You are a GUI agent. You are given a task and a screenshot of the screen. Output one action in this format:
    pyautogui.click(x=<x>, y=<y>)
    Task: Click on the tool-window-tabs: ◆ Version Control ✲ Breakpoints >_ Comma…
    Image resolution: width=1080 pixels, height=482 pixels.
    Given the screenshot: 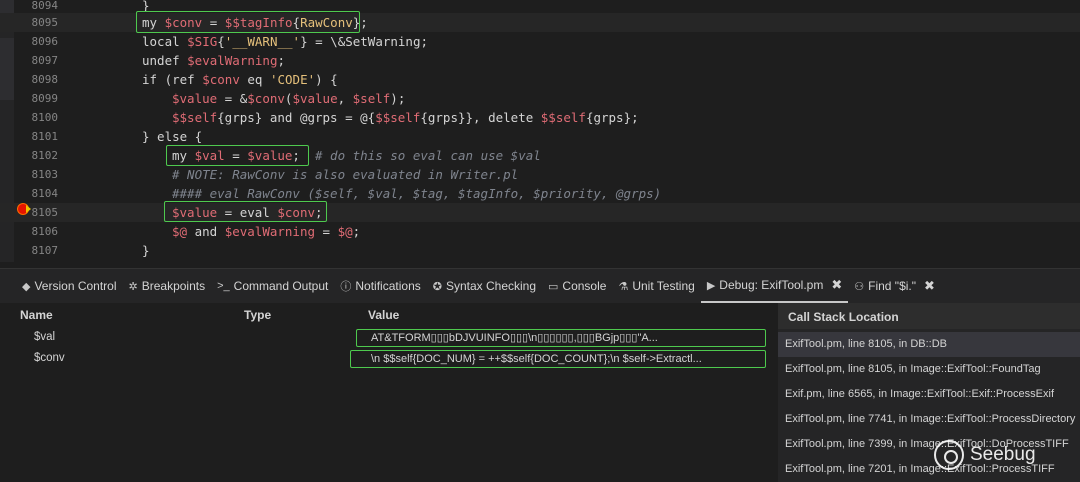 What is the action you would take?
    pyautogui.click(x=540, y=285)
    